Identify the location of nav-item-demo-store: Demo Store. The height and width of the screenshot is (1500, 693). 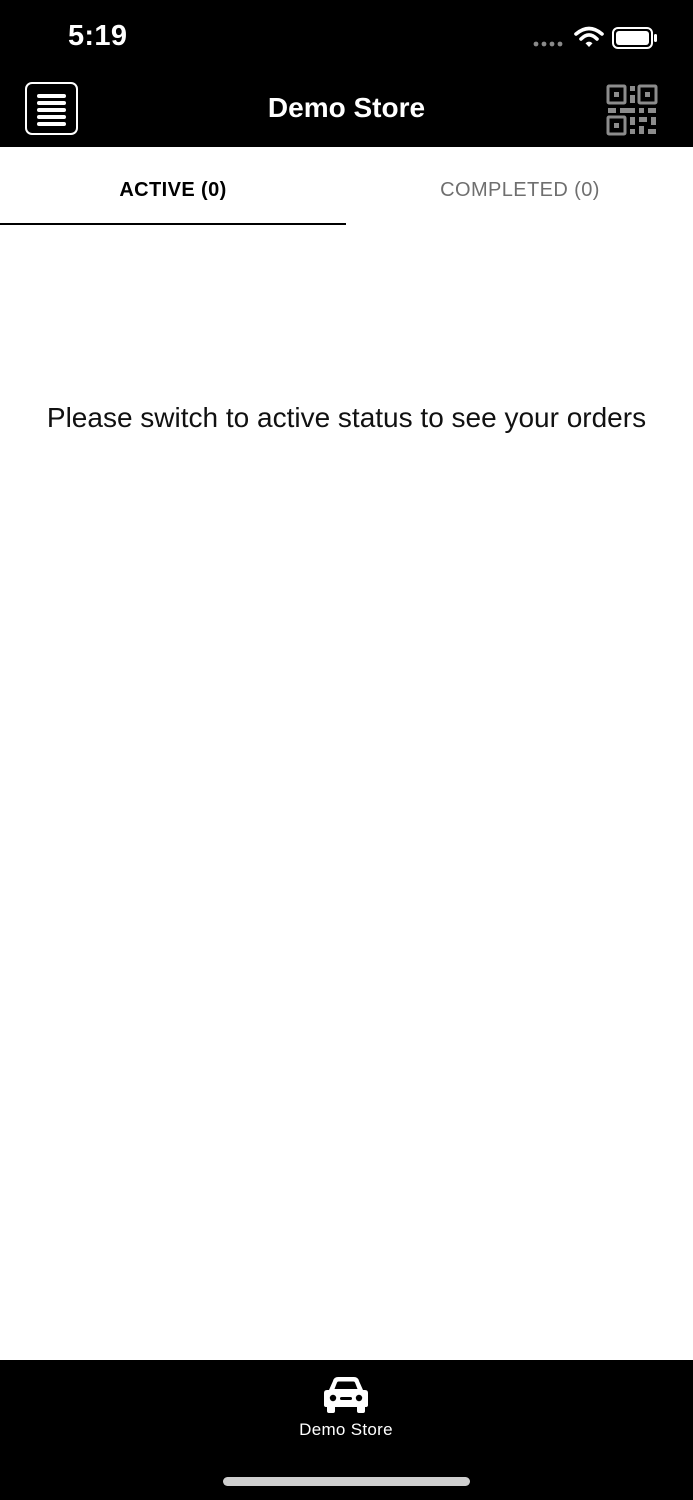
(346, 1408).